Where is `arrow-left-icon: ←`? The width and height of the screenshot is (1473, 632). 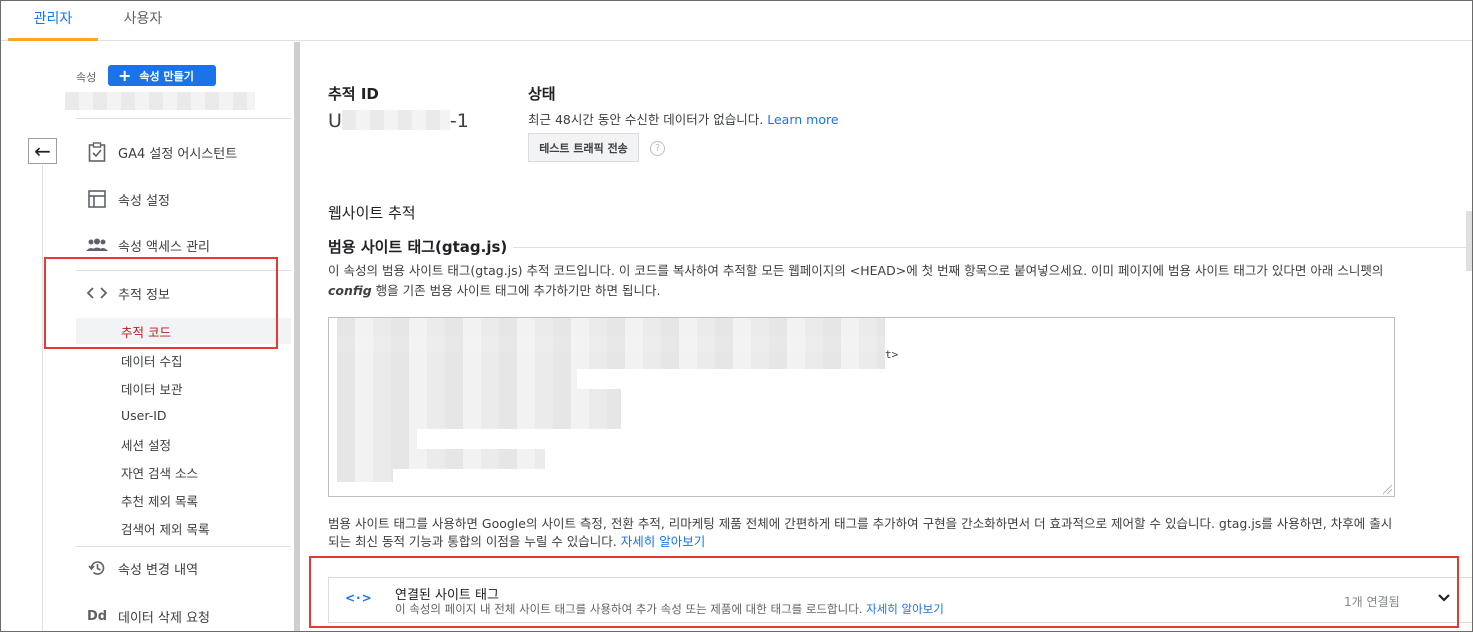
arrow-left-icon: ← is located at coordinates (42, 151).